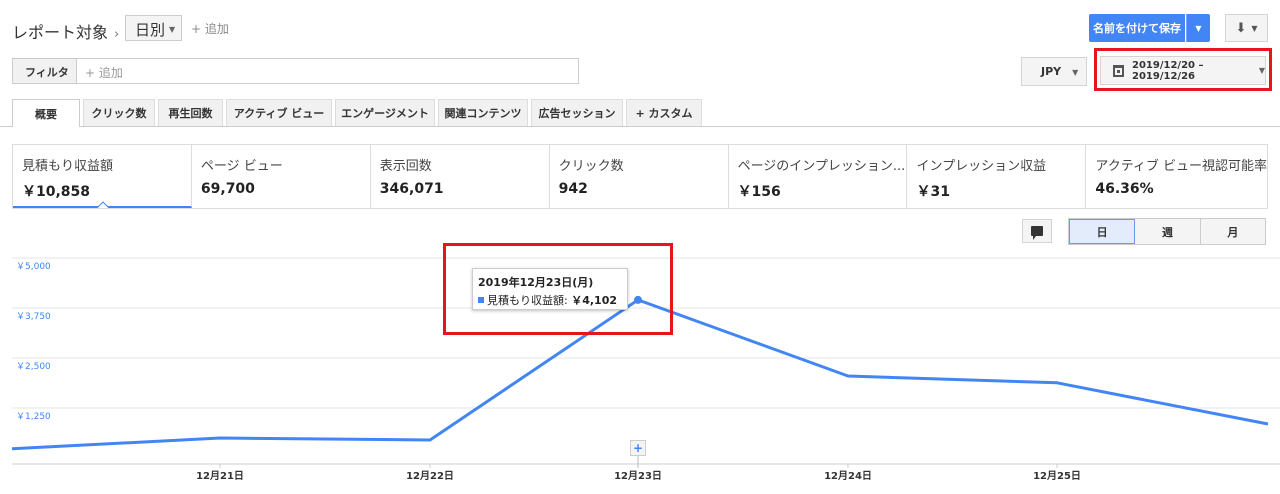 This screenshot has height=494, width=1280. I want to click on metric-card-clicks: クリック数 942, so click(639, 176).